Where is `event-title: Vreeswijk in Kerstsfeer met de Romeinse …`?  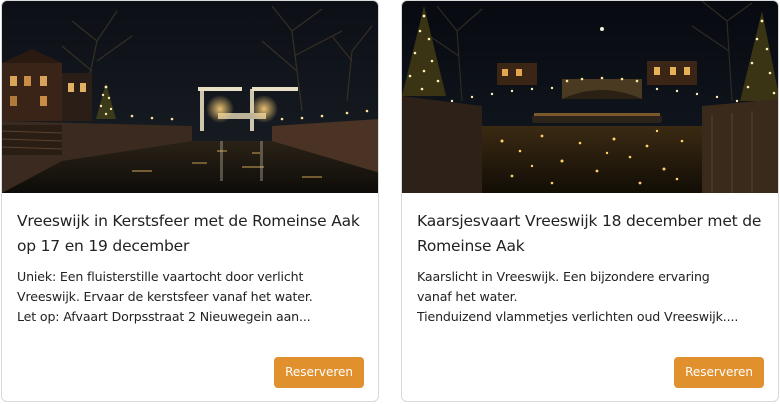
event-title: Vreeswijk in Kerstsfeer met de Romeinse … is located at coordinates (189, 234).